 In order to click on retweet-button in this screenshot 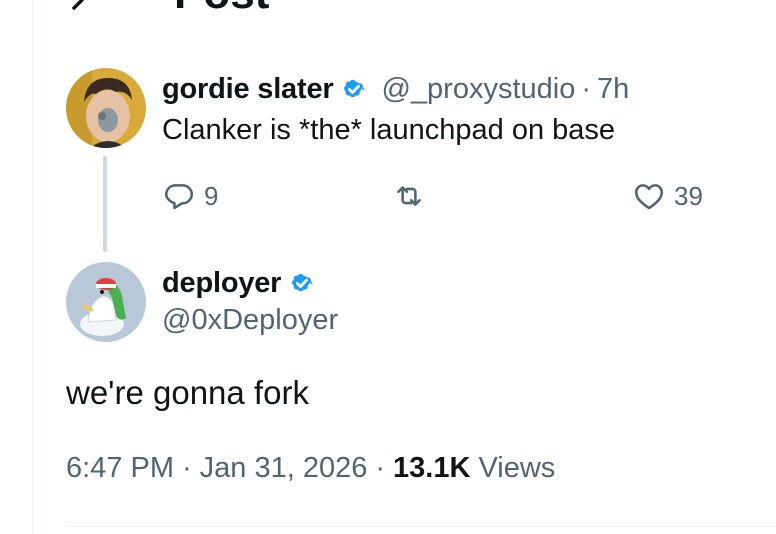, I will do `click(409, 196)`.